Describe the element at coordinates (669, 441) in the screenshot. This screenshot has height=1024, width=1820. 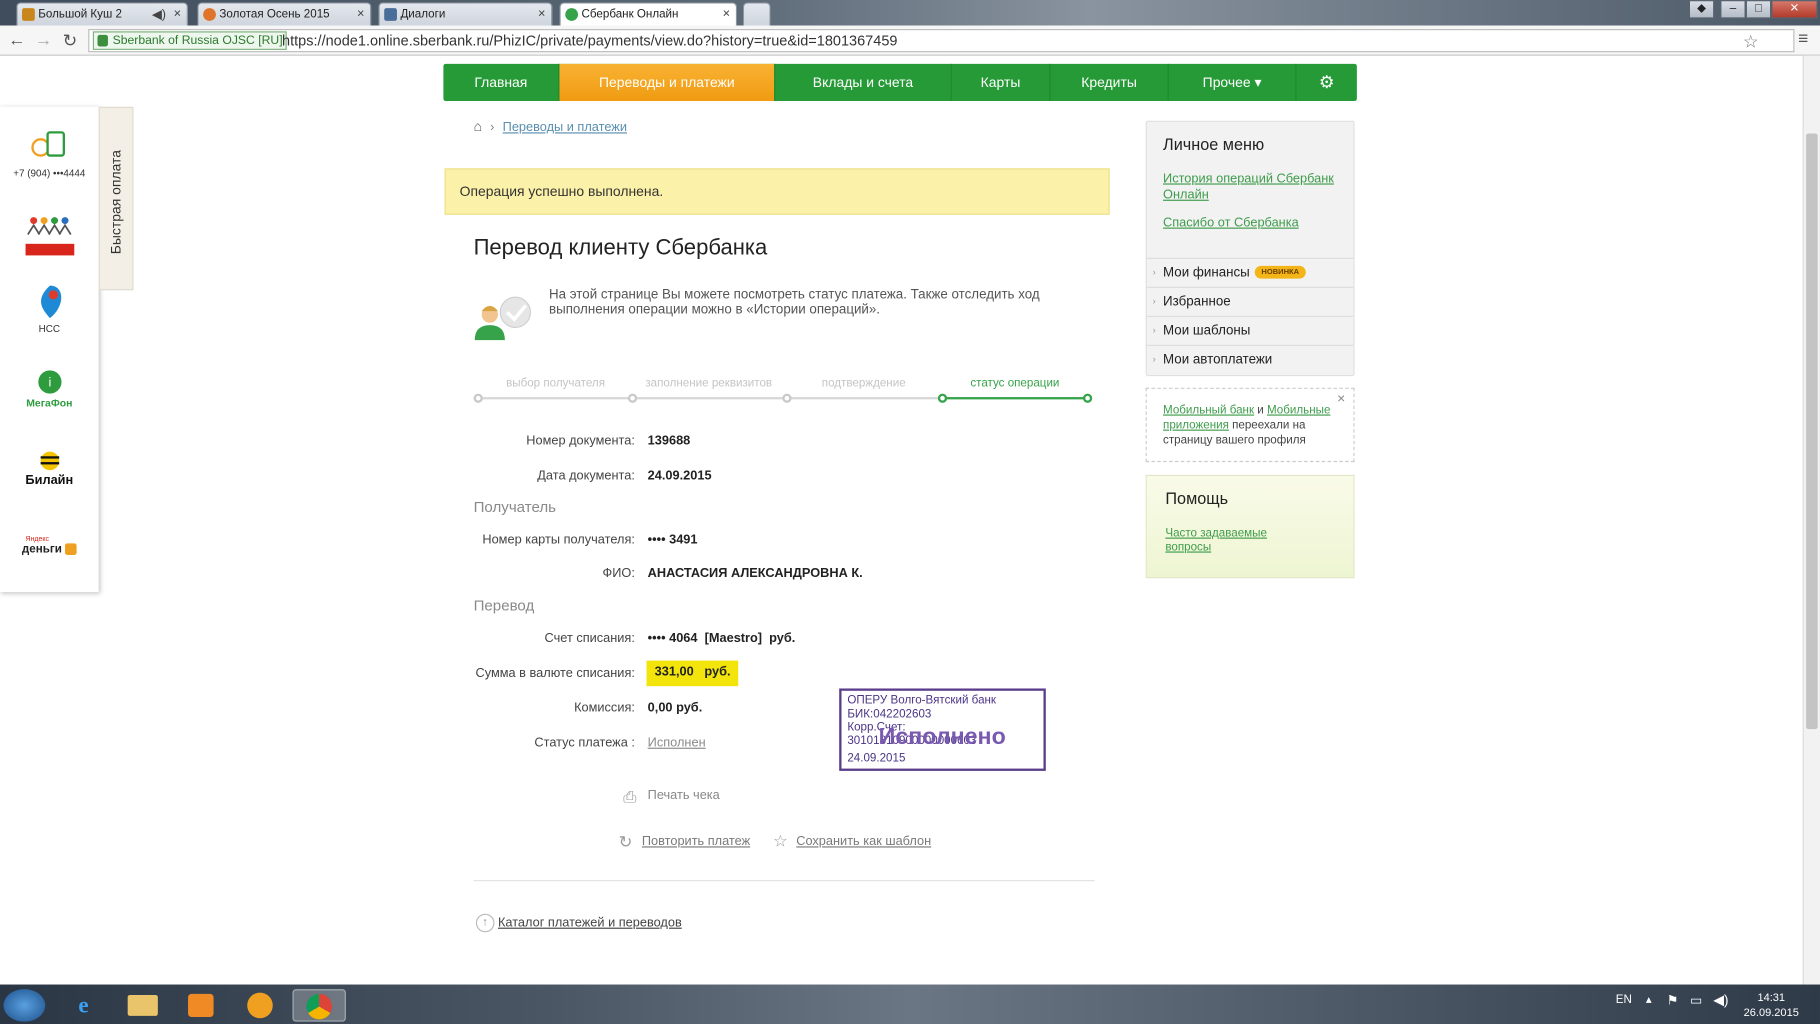
I see `doc-number-value: 139688` at that location.